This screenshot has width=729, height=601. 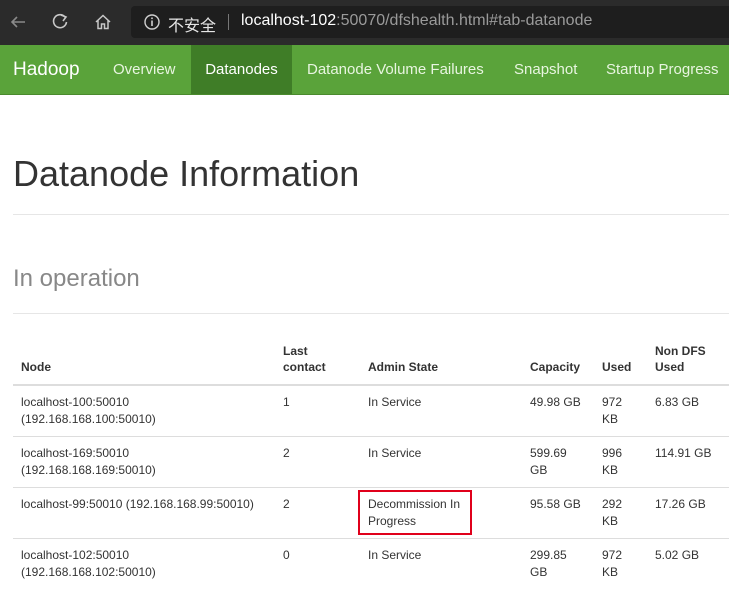 I want to click on tab-overview: Overview, so click(x=144, y=69).